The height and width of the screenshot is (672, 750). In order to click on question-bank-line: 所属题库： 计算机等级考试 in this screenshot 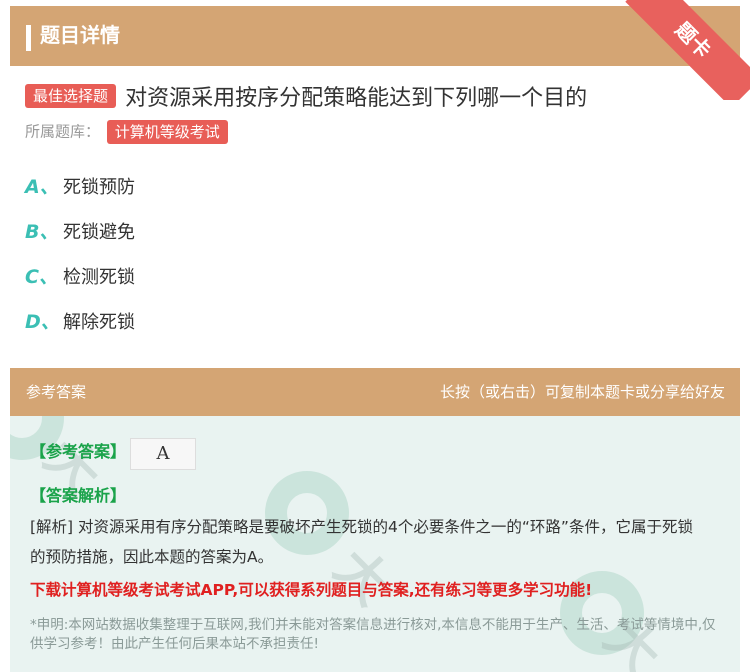, I will do `click(126, 132)`.